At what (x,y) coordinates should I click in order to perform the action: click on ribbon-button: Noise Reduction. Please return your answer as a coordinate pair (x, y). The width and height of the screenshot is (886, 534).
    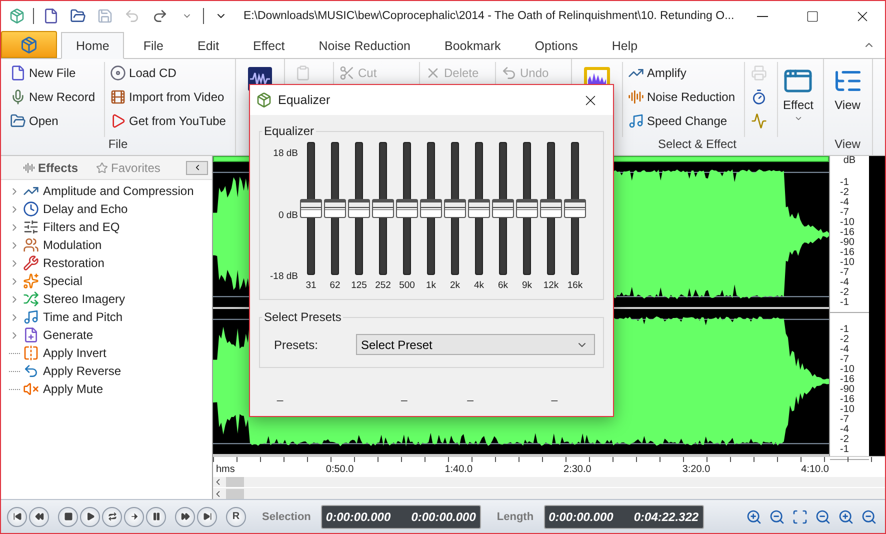
    Looking at the image, I should click on (682, 97).